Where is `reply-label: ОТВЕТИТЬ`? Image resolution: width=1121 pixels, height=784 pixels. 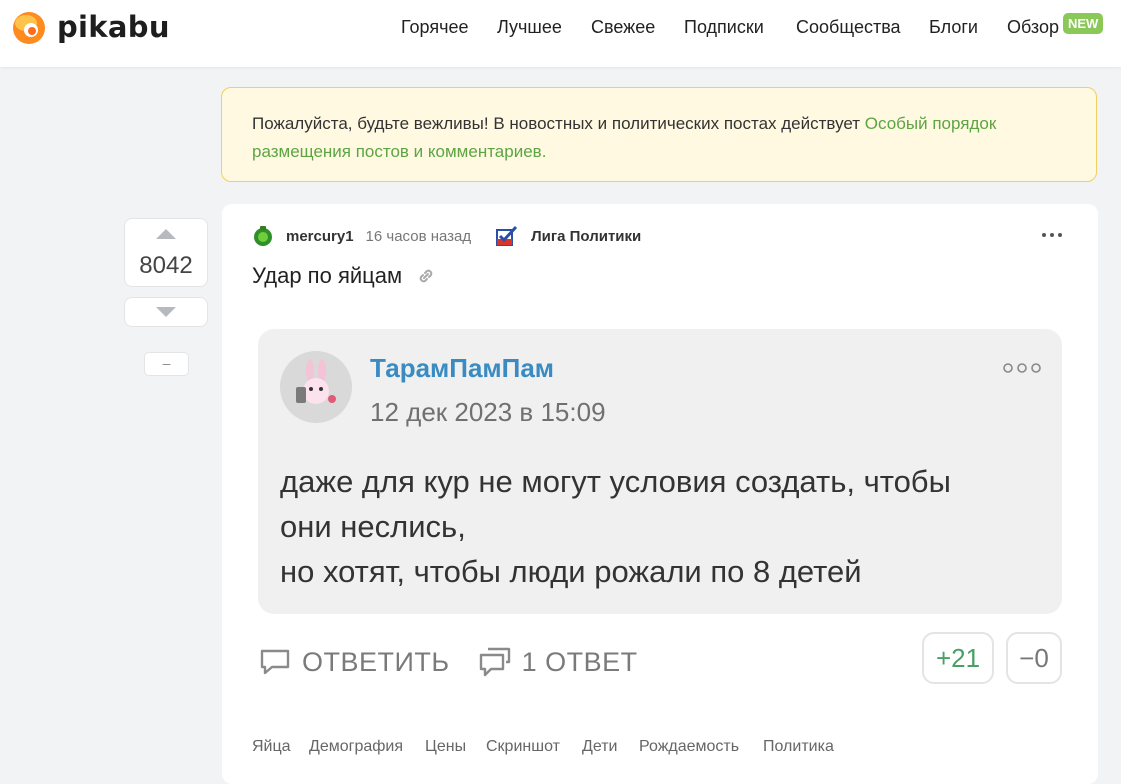 reply-label: ОТВЕТИТЬ is located at coordinates (376, 661).